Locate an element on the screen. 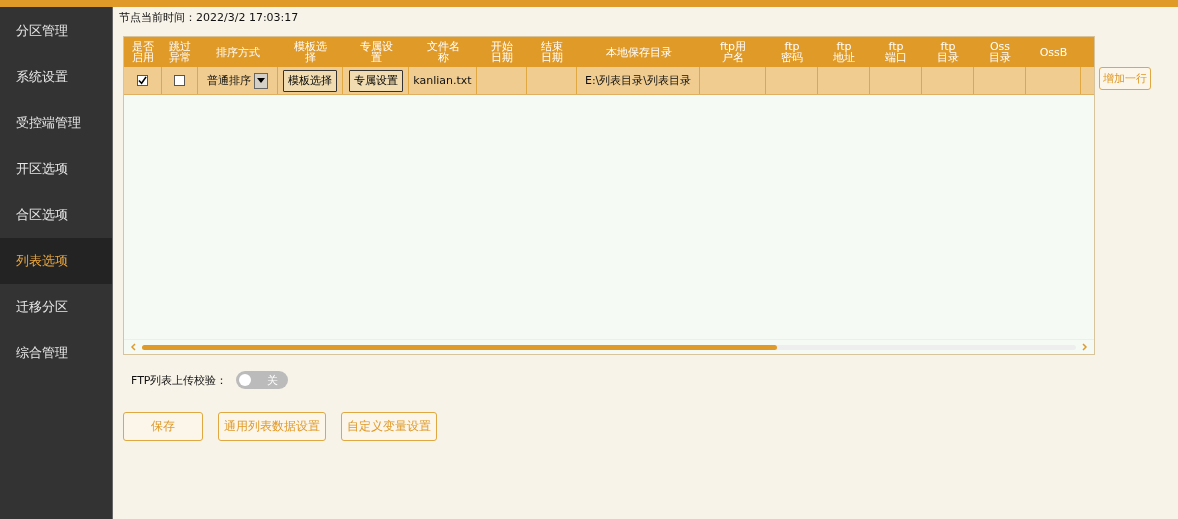  column-header: 结束日期 is located at coordinates (552, 52).